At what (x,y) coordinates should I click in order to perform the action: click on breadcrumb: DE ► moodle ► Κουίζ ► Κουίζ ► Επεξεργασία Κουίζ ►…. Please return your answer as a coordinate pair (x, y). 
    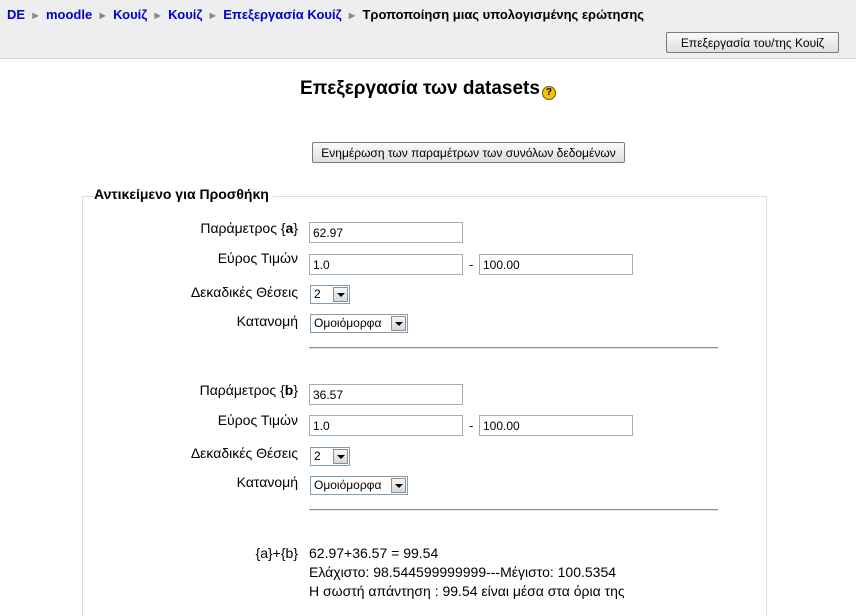
    Looking at the image, I should click on (325, 14).